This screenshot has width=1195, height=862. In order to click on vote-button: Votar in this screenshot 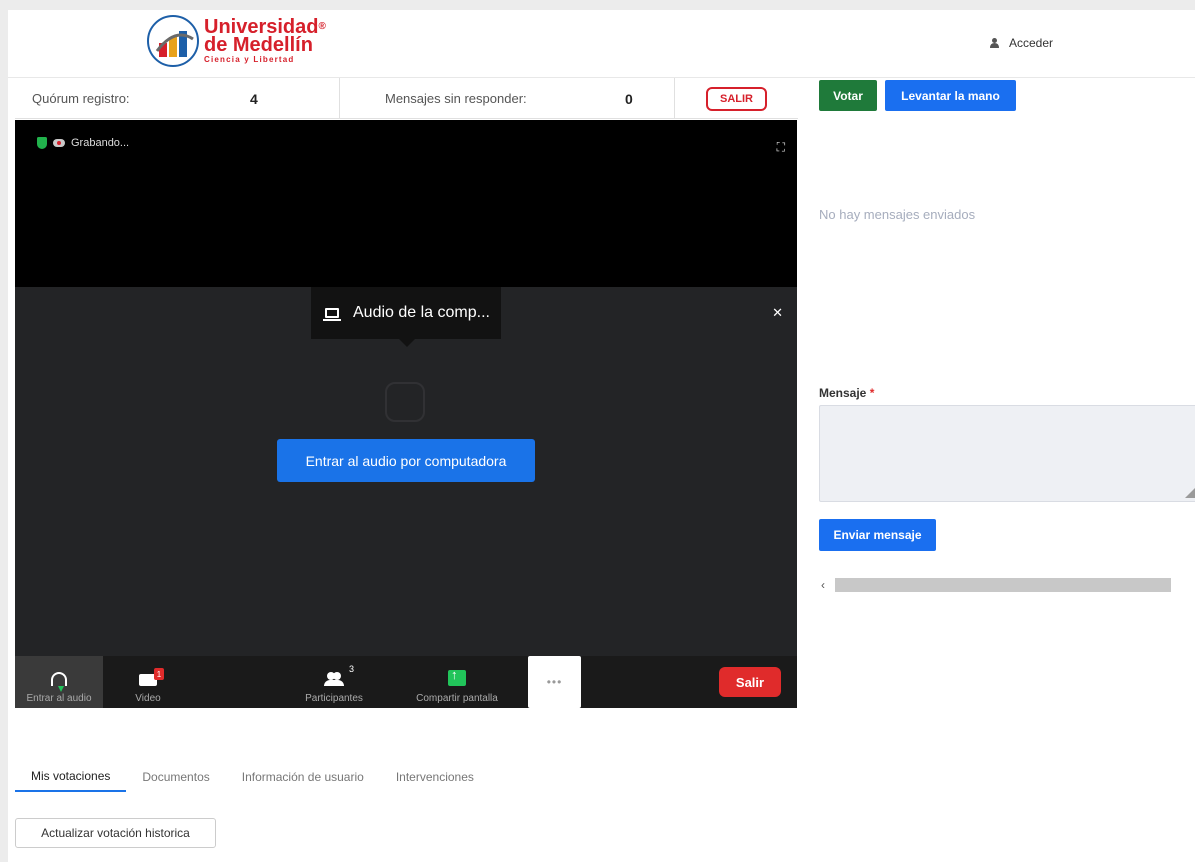, I will do `click(848, 95)`.